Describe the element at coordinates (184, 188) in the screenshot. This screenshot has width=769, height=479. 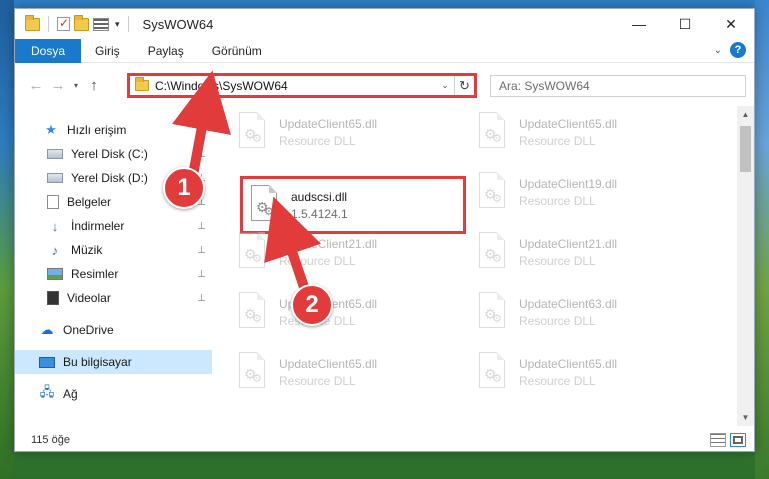
I see `annotation-step-1-badge: 1` at that location.